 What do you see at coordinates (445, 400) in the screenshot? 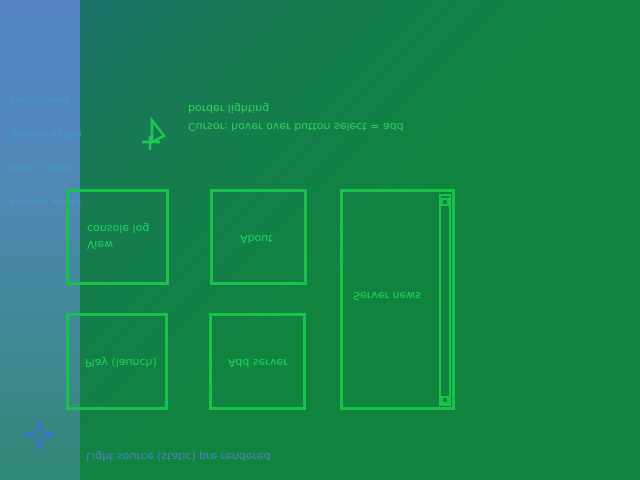
I see `scroll-down-icon` at bounding box center [445, 400].